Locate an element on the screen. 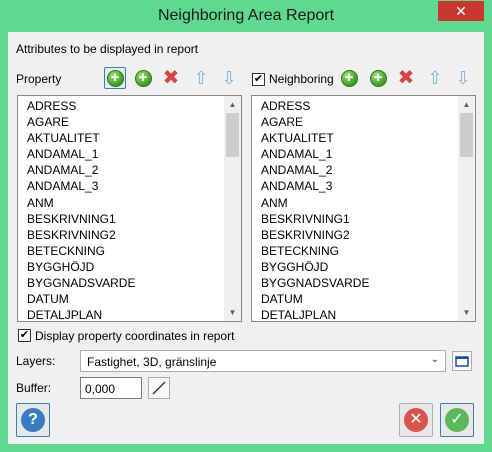  layers-select-button is located at coordinates (462, 361).